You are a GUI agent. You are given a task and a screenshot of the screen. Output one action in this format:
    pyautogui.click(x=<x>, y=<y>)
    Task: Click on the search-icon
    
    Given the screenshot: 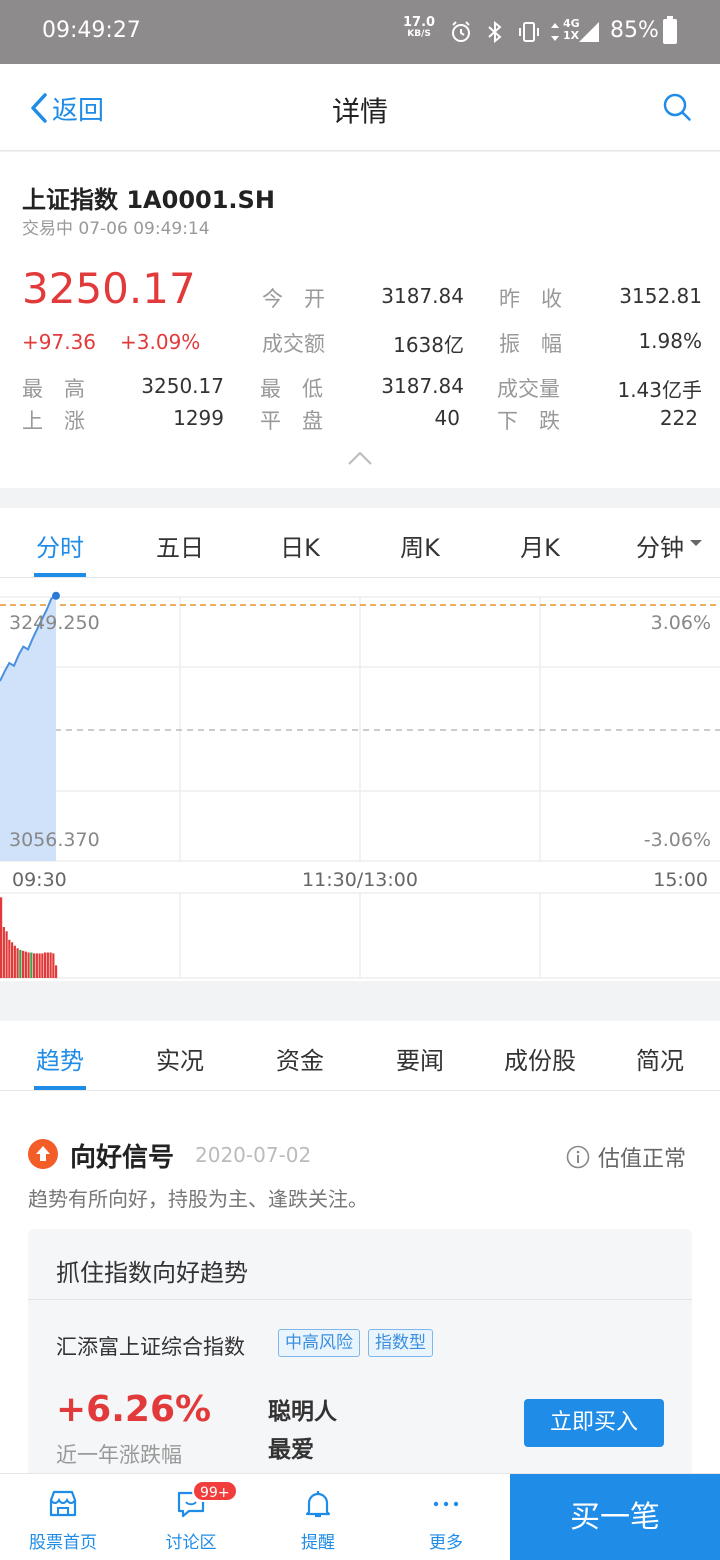 What is the action you would take?
    pyautogui.click(x=677, y=107)
    